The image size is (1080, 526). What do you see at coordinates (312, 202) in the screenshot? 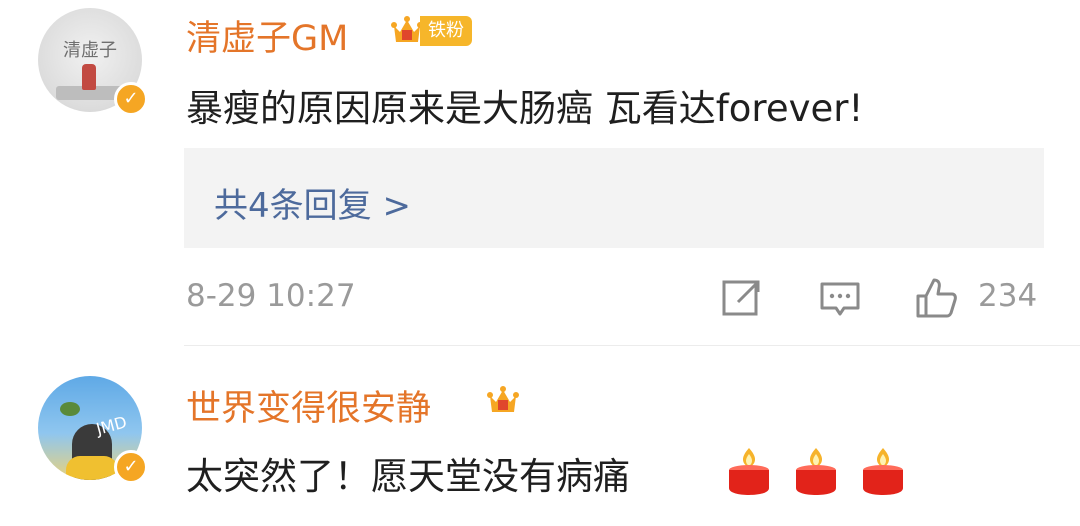
I see `view-replies-link: 共4条回复 >` at bounding box center [312, 202].